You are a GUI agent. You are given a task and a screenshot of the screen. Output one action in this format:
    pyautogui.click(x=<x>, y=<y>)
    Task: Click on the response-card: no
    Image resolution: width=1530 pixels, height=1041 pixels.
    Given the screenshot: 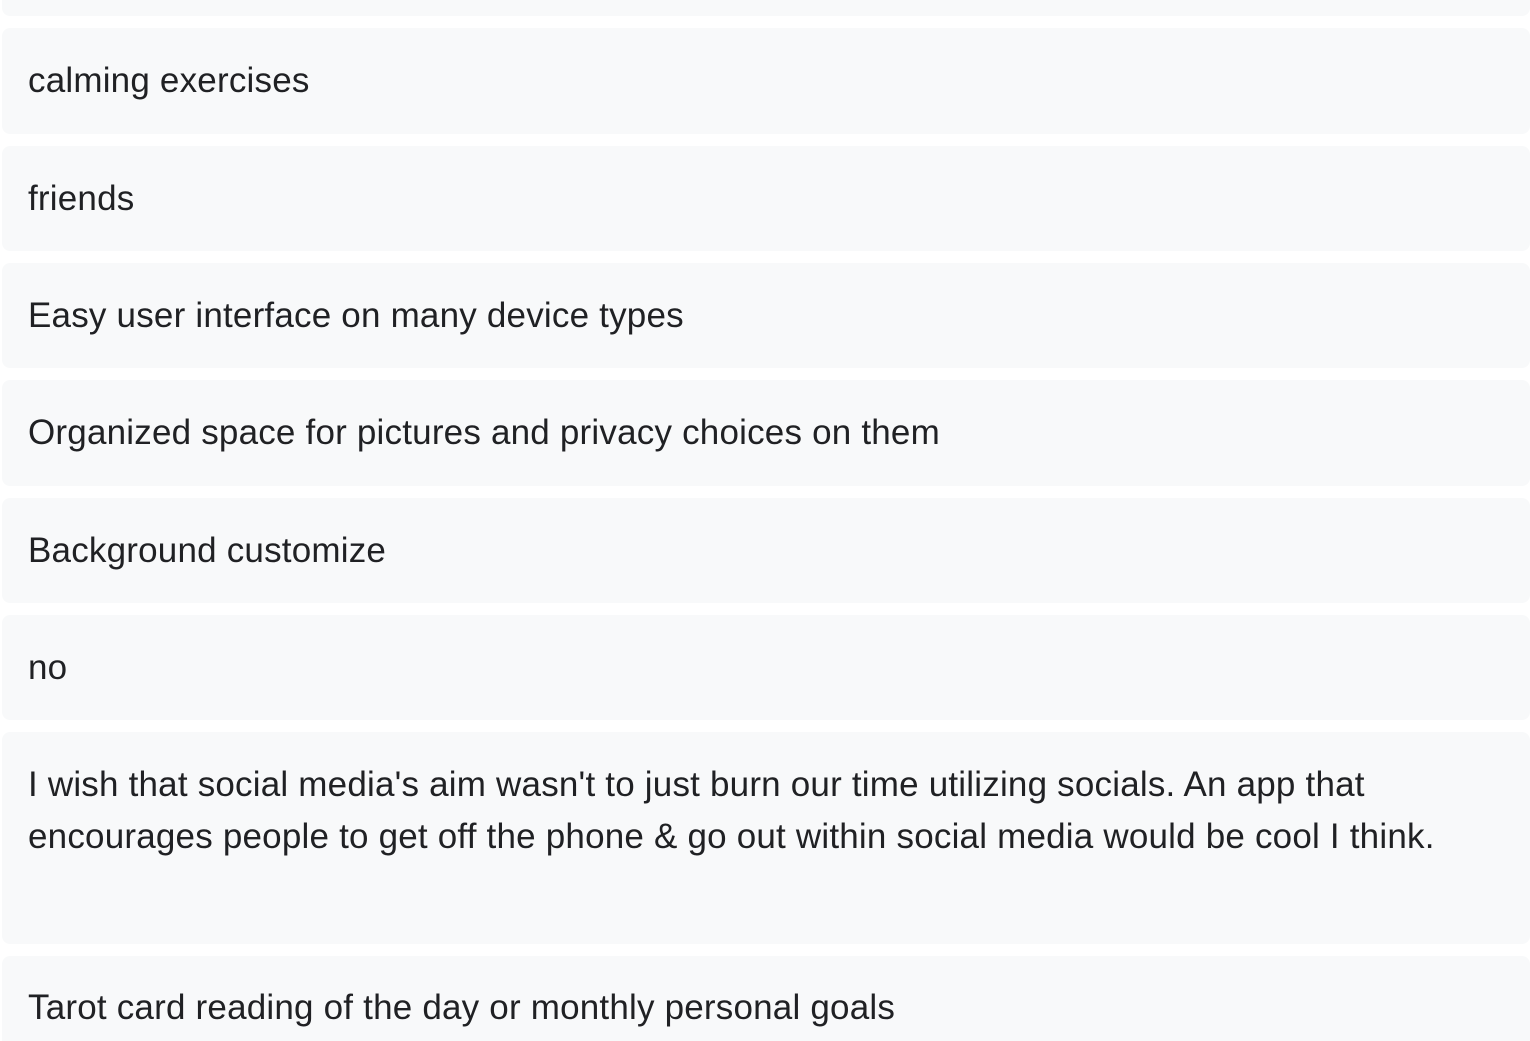 What is the action you would take?
    pyautogui.click(x=766, y=667)
    